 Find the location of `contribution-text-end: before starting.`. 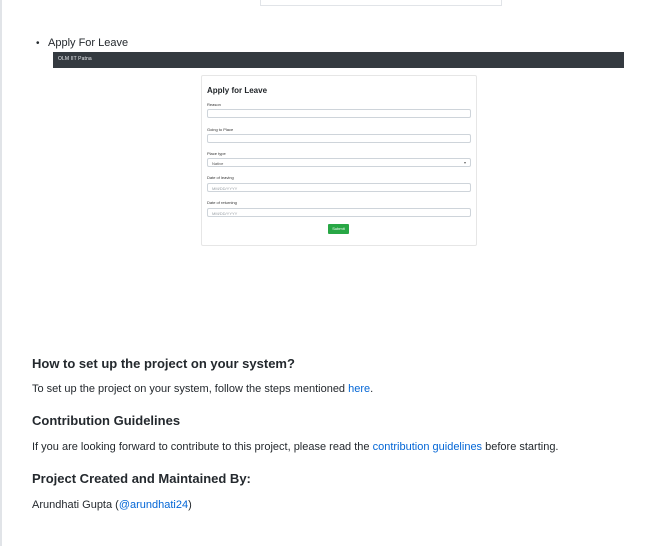

contribution-text-end: before starting. is located at coordinates (520, 447).